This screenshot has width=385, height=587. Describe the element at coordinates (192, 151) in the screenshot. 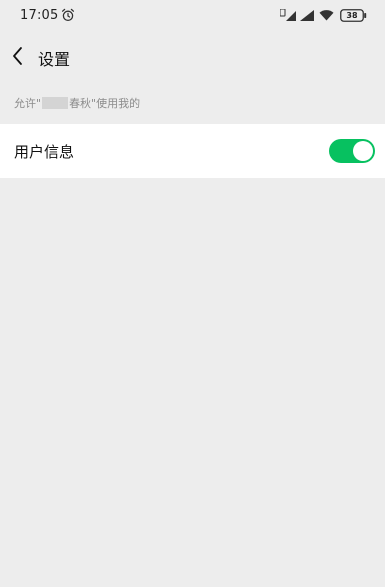

I see `settings-row-user-info: 用户信息` at that location.